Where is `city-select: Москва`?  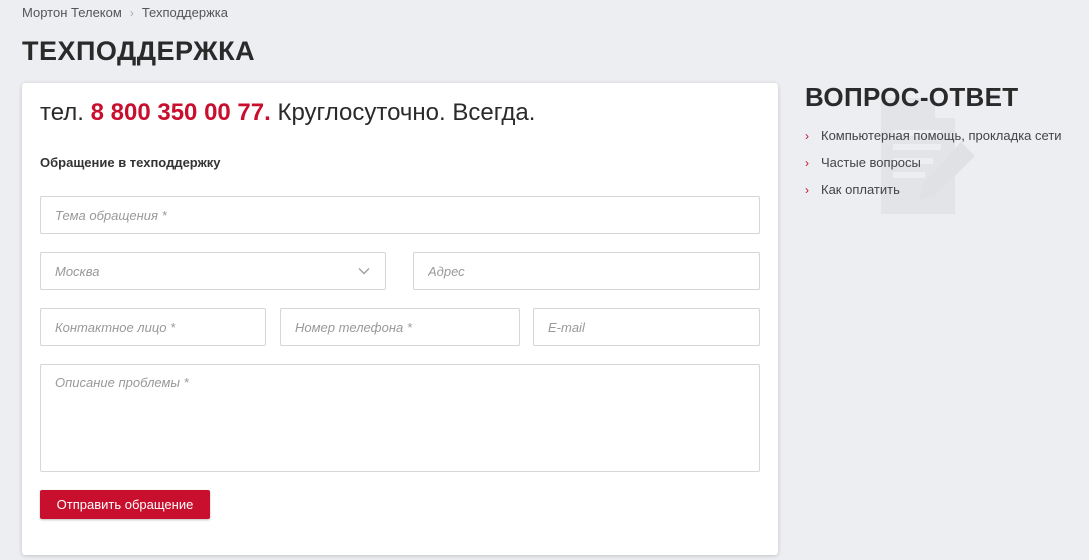 city-select: Москва is located at coordinates (213, 271).